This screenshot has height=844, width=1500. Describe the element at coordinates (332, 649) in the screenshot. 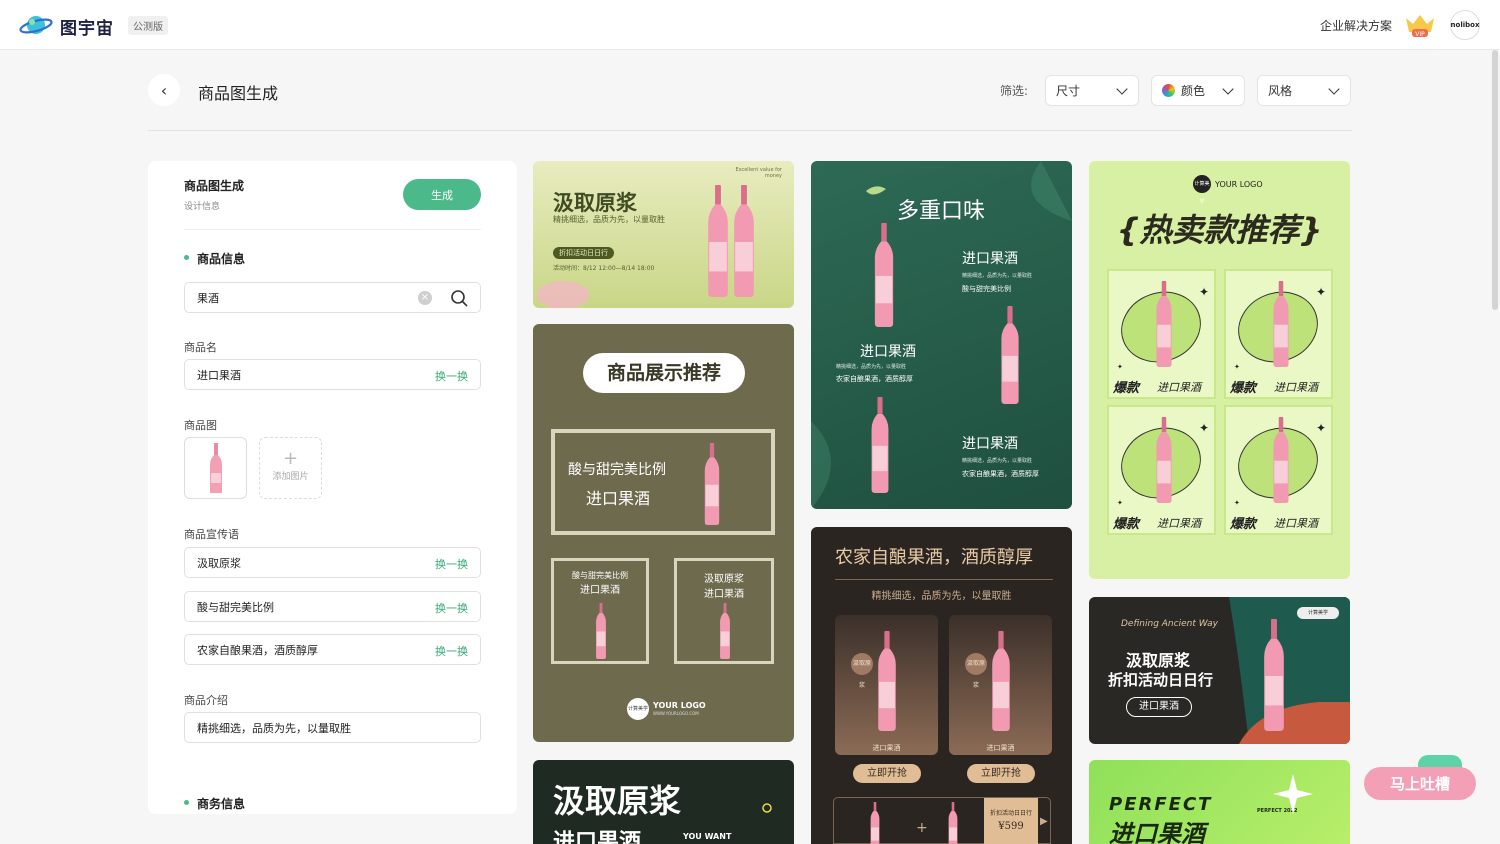

I see `slogan-field: 农家自酿果酒，酒质醇厚 换一换` at that location.